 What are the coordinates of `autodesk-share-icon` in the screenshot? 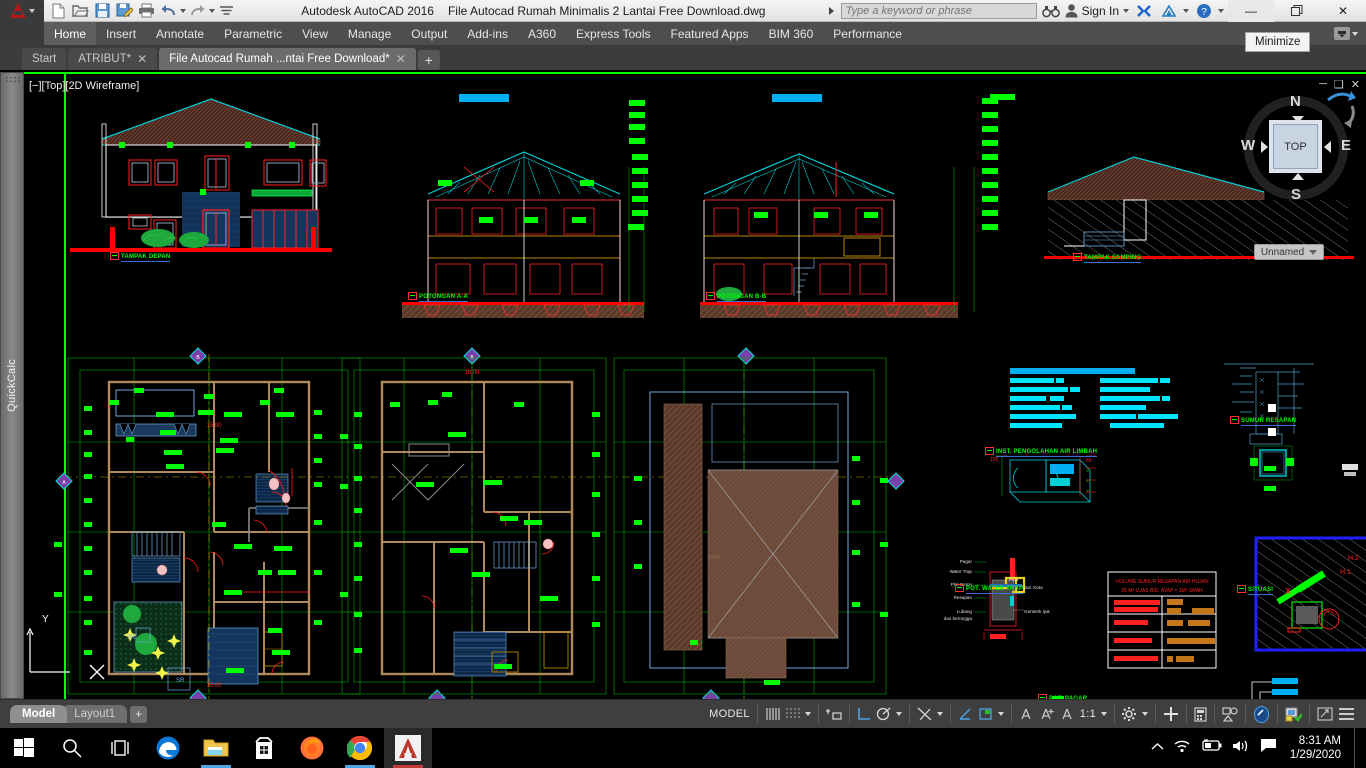 It's located at (1168, 11).